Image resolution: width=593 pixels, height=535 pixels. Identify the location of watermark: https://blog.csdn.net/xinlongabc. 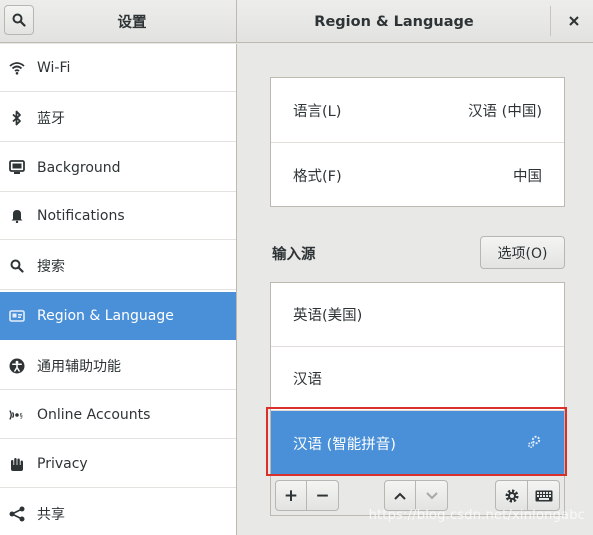
(476, 515).